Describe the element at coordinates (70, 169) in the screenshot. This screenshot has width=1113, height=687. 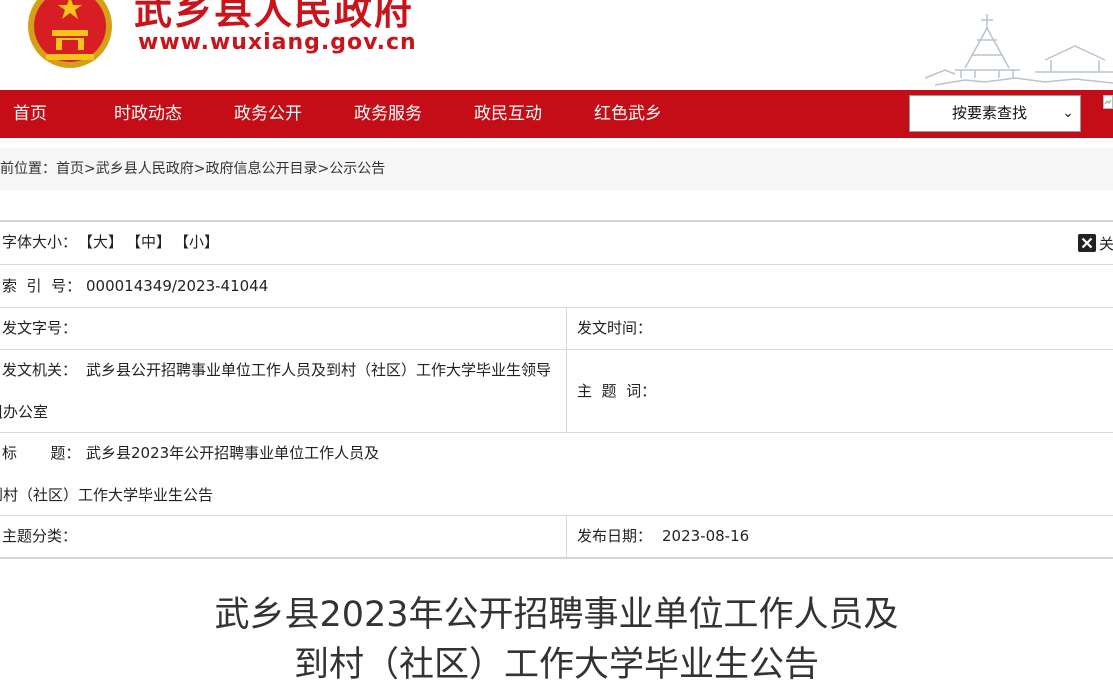
I see `breadcrumb-item-home: 首页` at that location.